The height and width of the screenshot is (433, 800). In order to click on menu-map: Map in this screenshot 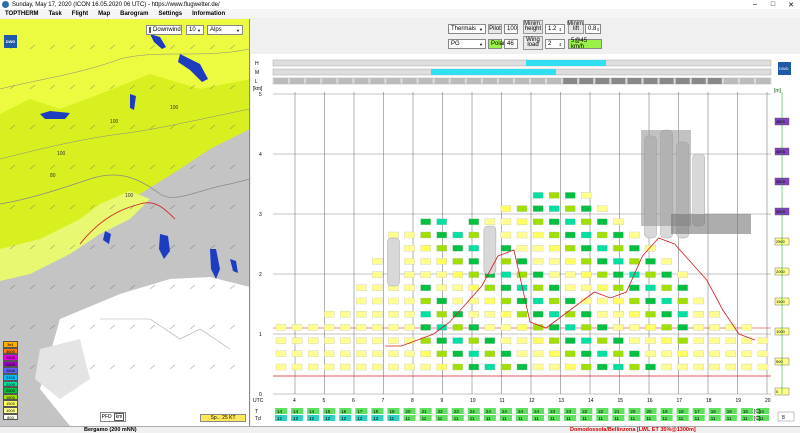, I will do `click(104, 14)`.